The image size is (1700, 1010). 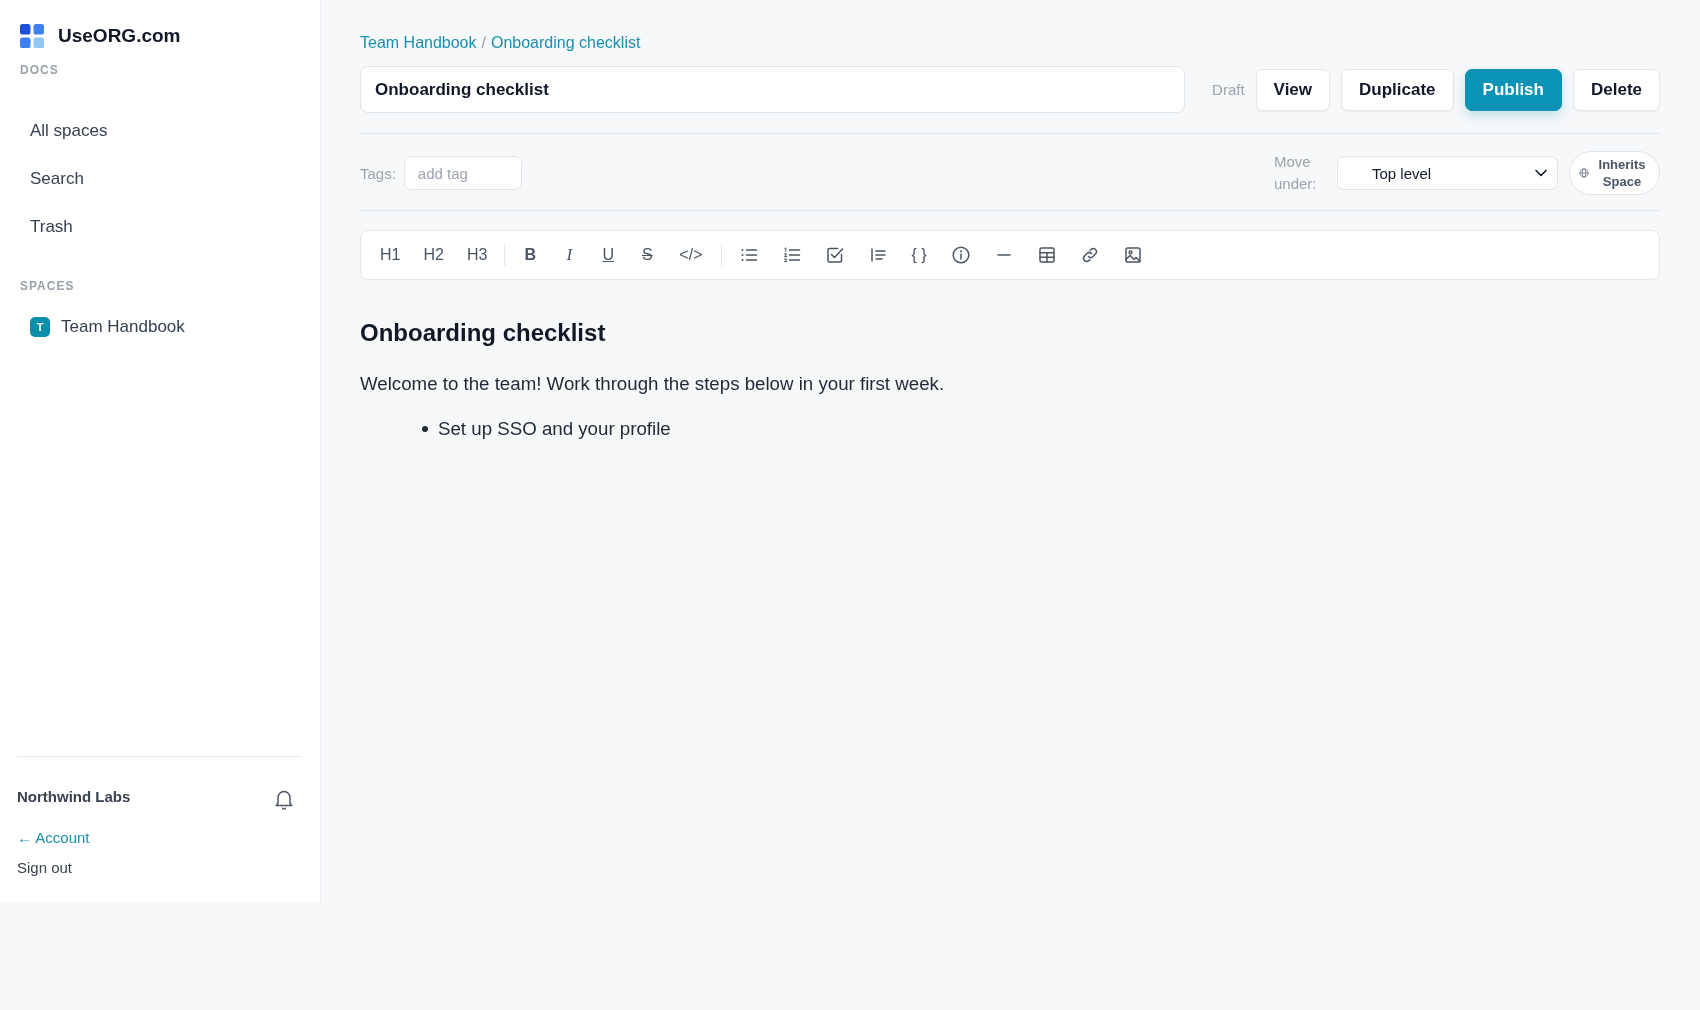 What do you see at coordinates (47, 286) in the screenshot?
I see `section-label: SPACES` at bounding box center [47, 286].